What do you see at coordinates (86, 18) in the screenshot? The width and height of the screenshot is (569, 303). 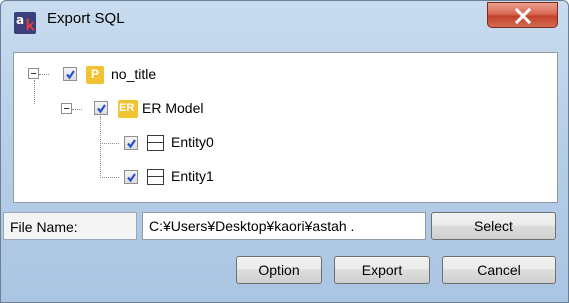 I see `window-title: Export SQL` at bounding box center [86, 18].